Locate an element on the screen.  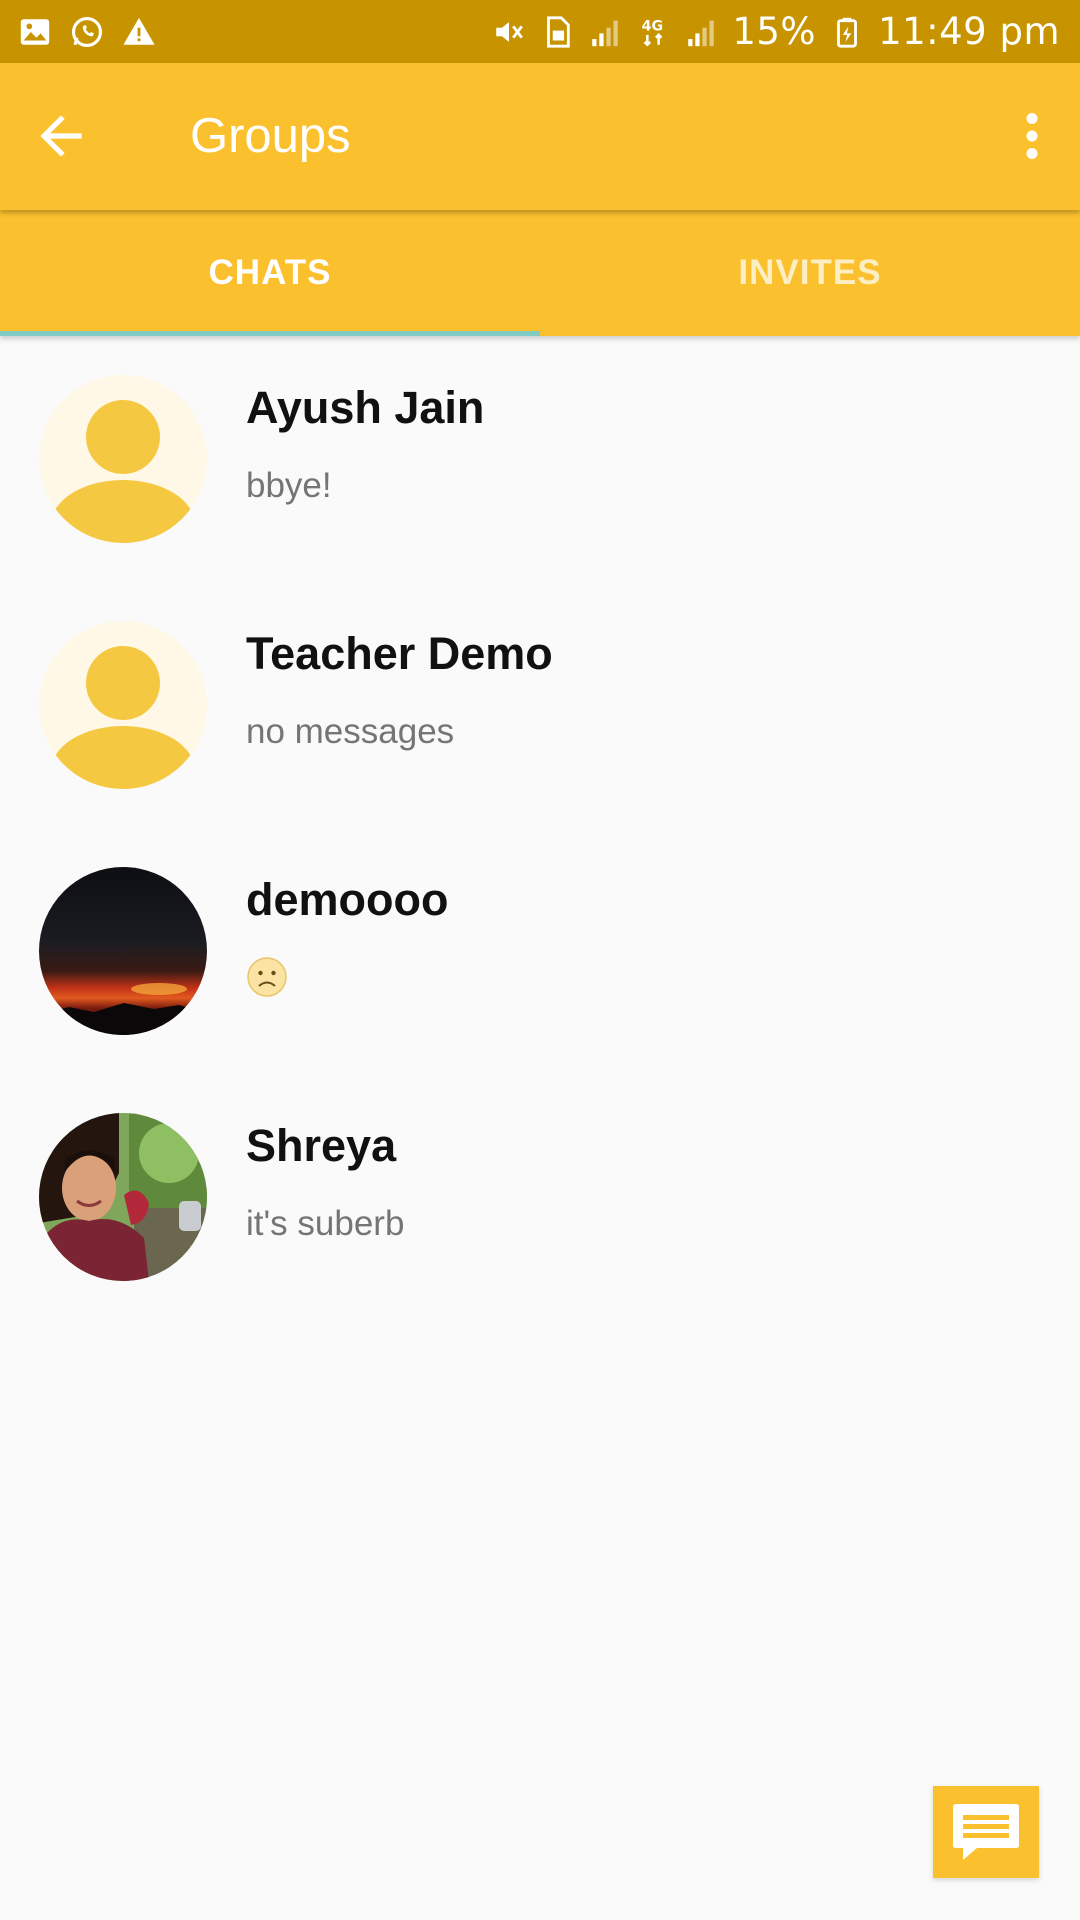
chat-last-message: bbye! is located at coordinates (289, 485).